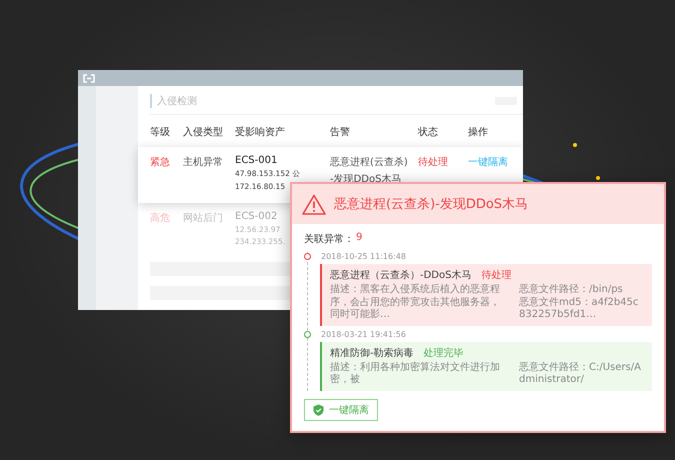 Image resolution: width=675 pixels, height=460 pixels. What do you see at coordinates (314, 204) in the screenshot?
I see `warning-icon` at bounding box center [314, 204].